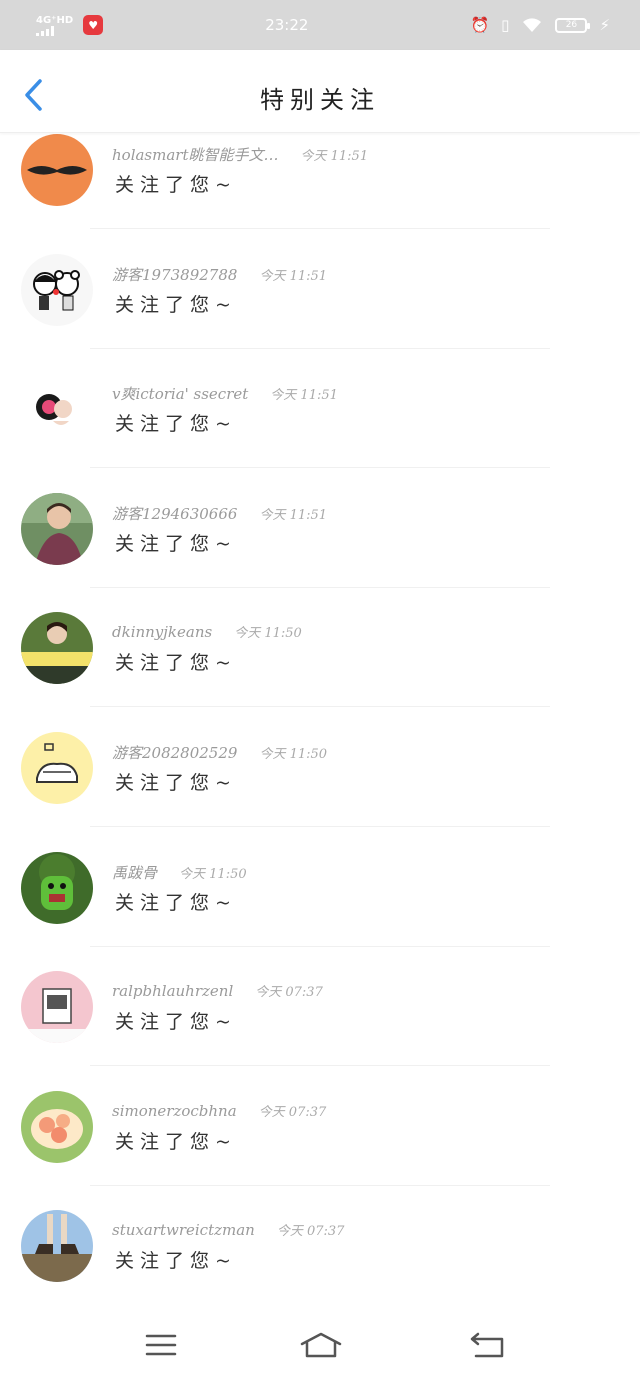 This screenshot has height=1387, width=640. What do you see at coordinates (172, 991) in the screenshot?
I see `follower-name: ralpbhlauhrzenl` at bounding box center [172, 991].